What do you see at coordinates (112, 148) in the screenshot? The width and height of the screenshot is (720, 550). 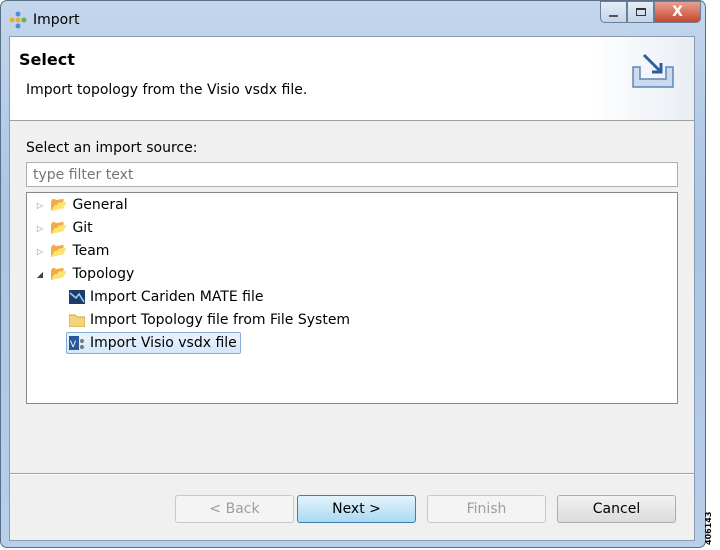 I see `import-source-label: Select an import source:` at bounding box center [112, 148].